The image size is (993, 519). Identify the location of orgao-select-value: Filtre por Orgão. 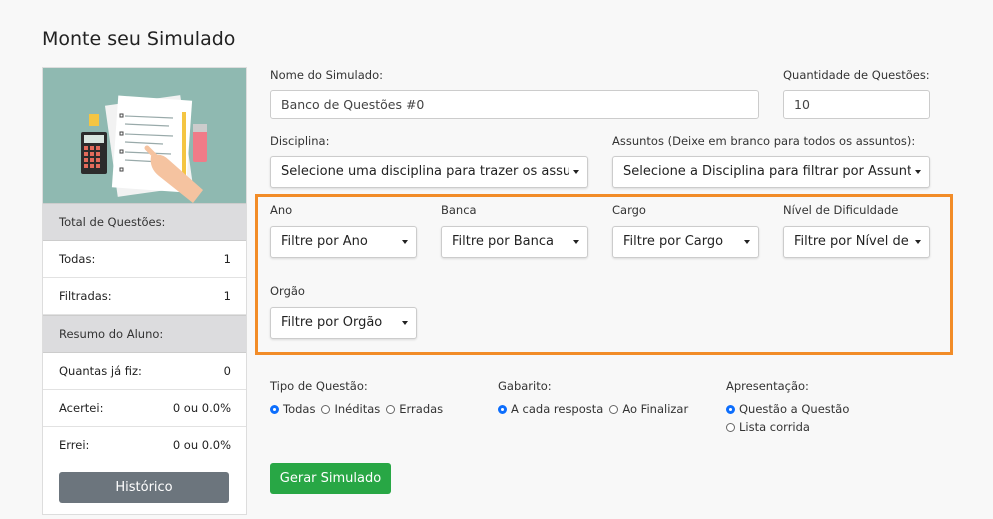
(332, 322).